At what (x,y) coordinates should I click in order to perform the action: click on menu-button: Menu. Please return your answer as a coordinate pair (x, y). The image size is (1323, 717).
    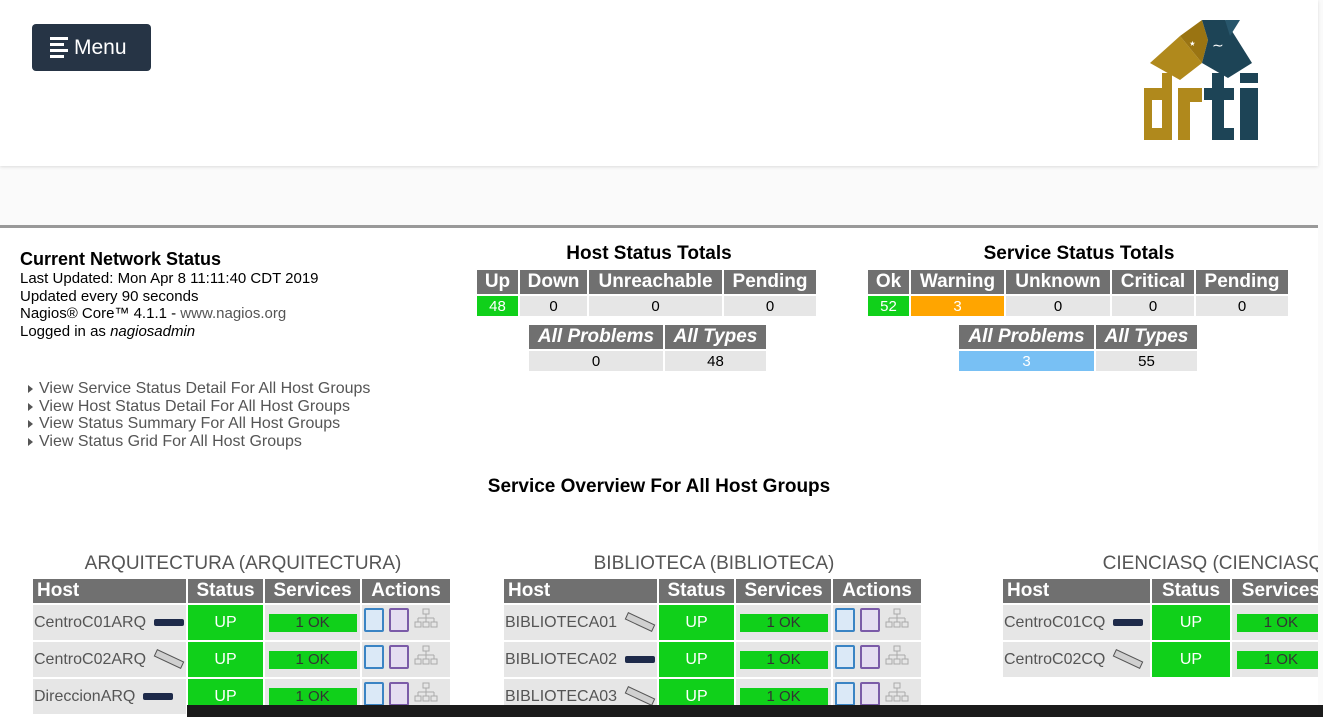
    Looking at the image, I should click on (91, 47).